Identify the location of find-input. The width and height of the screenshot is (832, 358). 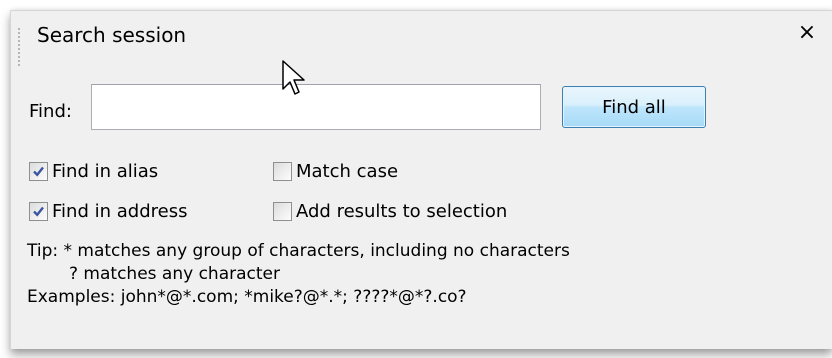
(316, 107).